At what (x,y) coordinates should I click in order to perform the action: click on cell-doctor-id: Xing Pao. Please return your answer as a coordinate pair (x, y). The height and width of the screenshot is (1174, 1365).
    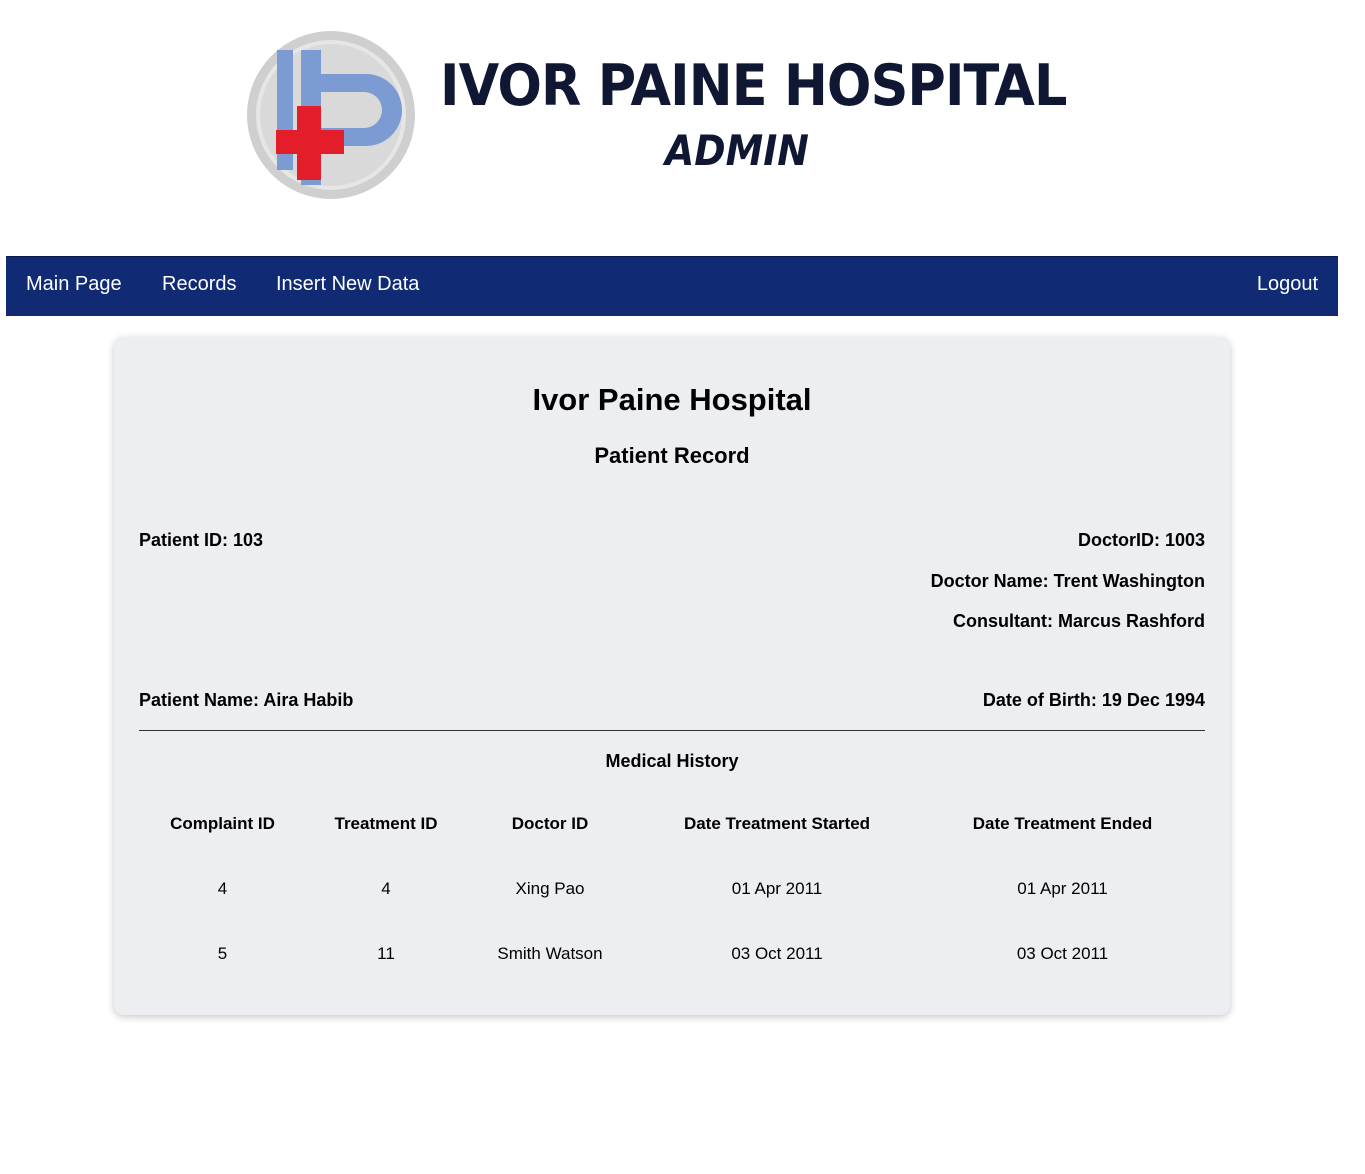
    Looking at the image, I should click on (550, 888).